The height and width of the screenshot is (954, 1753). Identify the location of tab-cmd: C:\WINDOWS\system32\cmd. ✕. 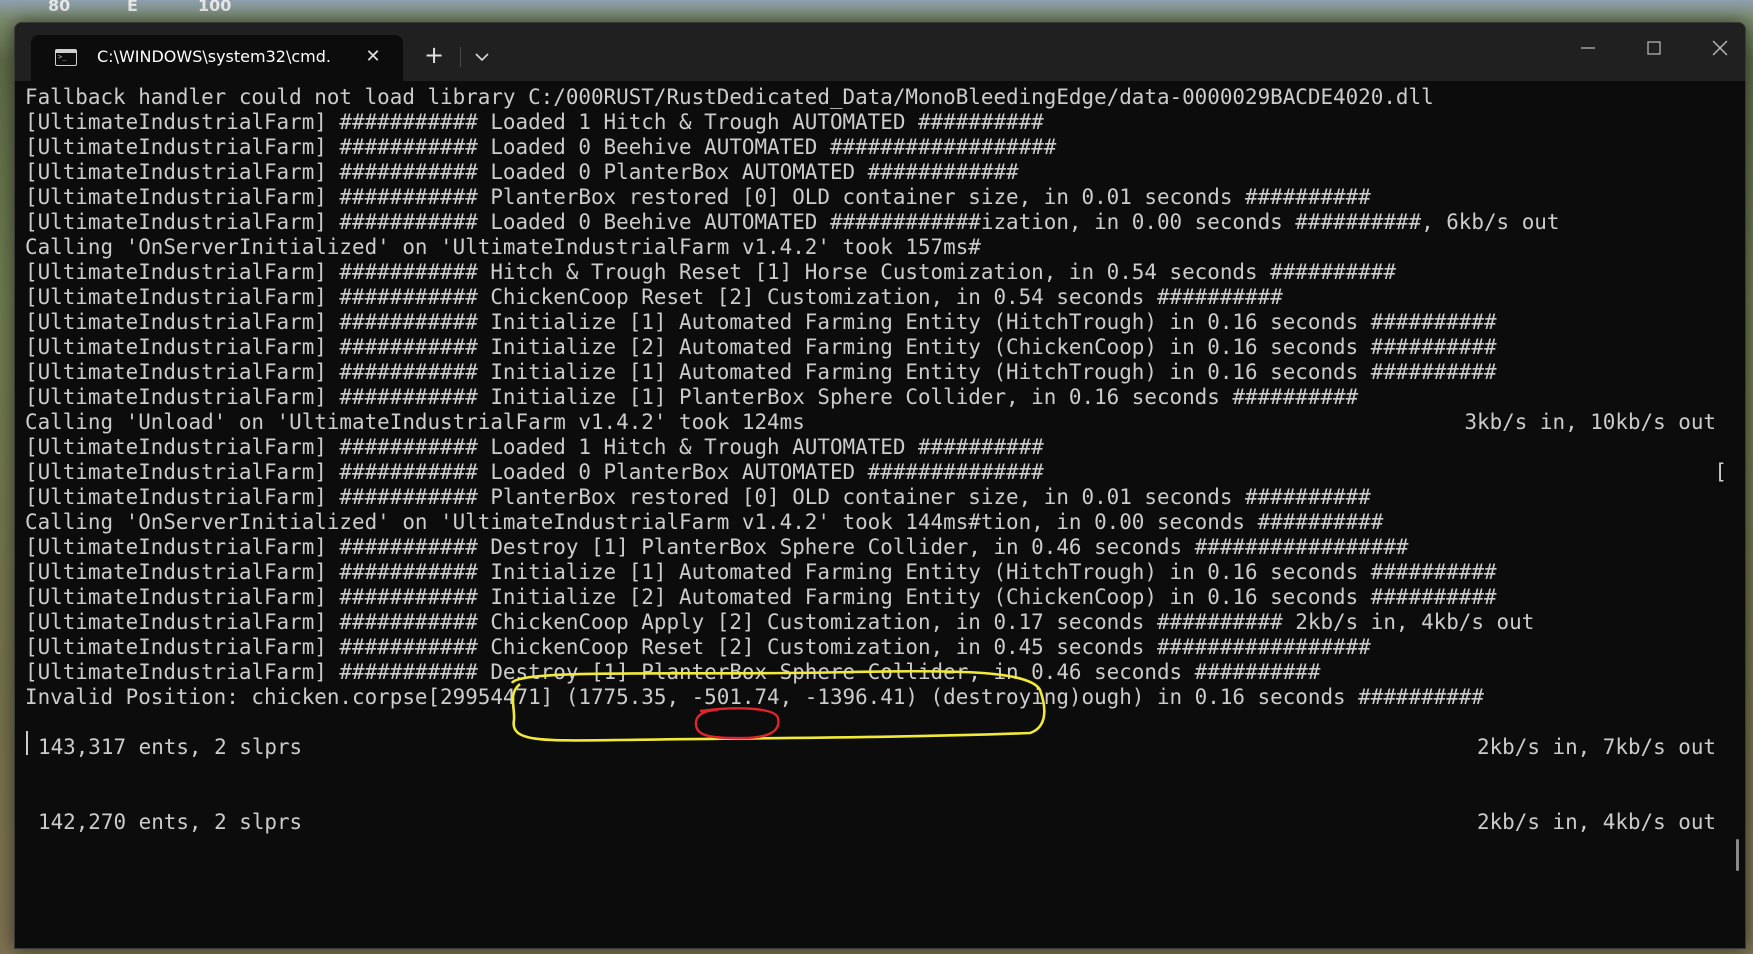
(217, 58).